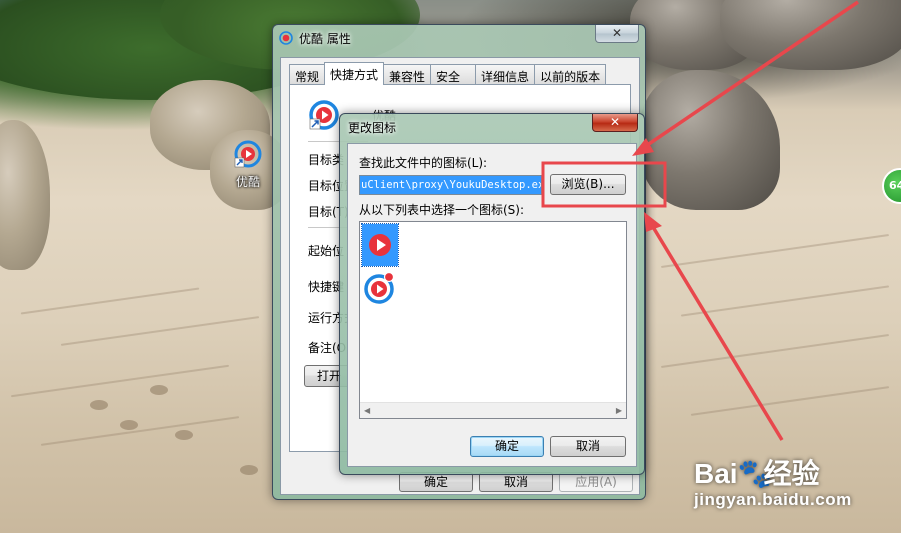 The height and width of the screenshot is (533, 901). I want to click on tab-shortcut: 快捷方式, so click(354, 73).